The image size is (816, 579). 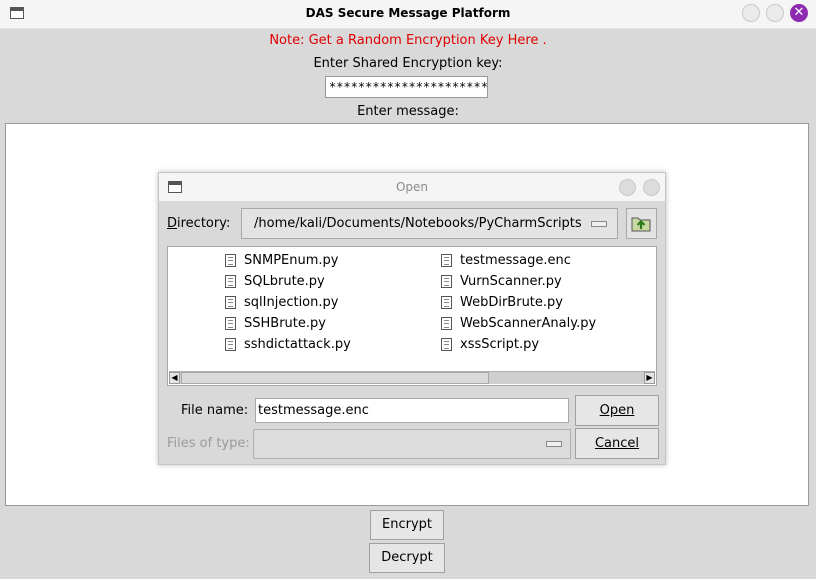 I want to click on dialog-title-bar: Open, so click(x=412, y=187).